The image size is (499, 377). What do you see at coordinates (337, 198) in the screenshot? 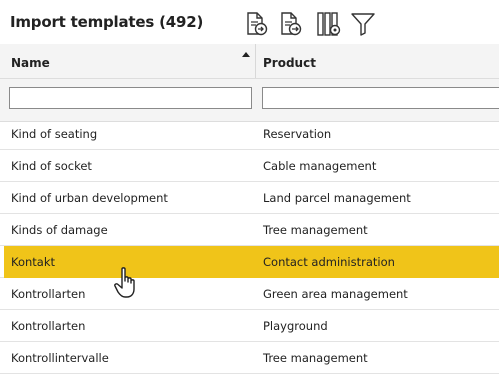
I see `cell-product: Land parcel management` at bounding box center [337, 198].